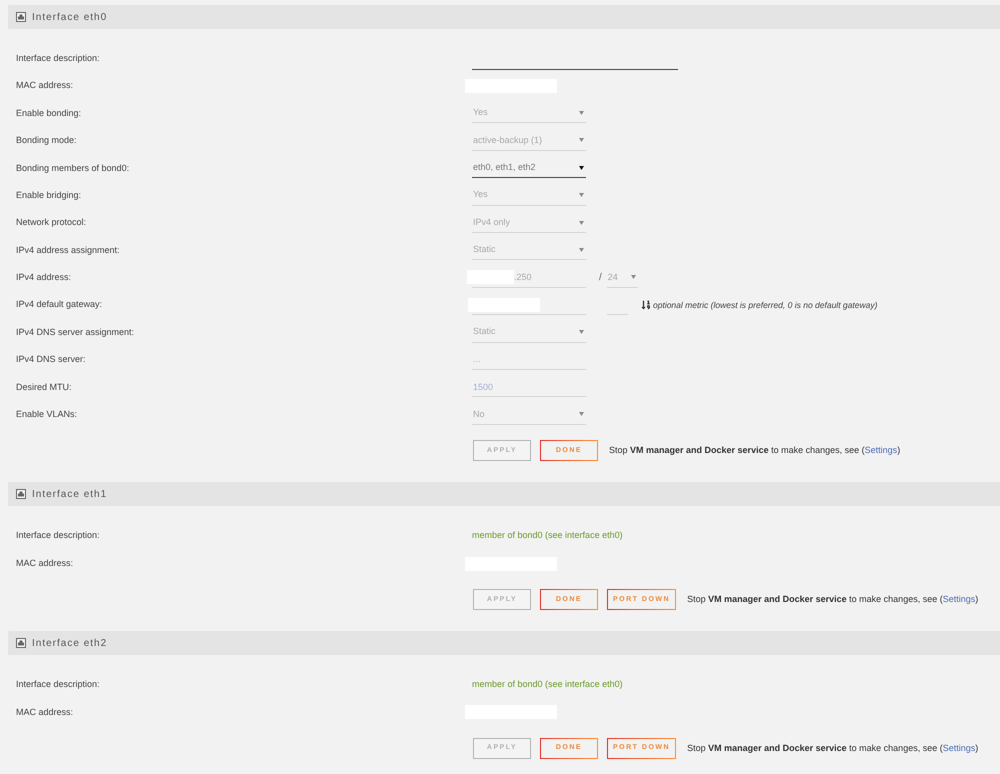 This screenshot has height=774, width=1000. What do you see at coordinates (59, 305) in the screenshot?
I see `field-label: IPv4 default gateway:` at bounding box center [59, 305].